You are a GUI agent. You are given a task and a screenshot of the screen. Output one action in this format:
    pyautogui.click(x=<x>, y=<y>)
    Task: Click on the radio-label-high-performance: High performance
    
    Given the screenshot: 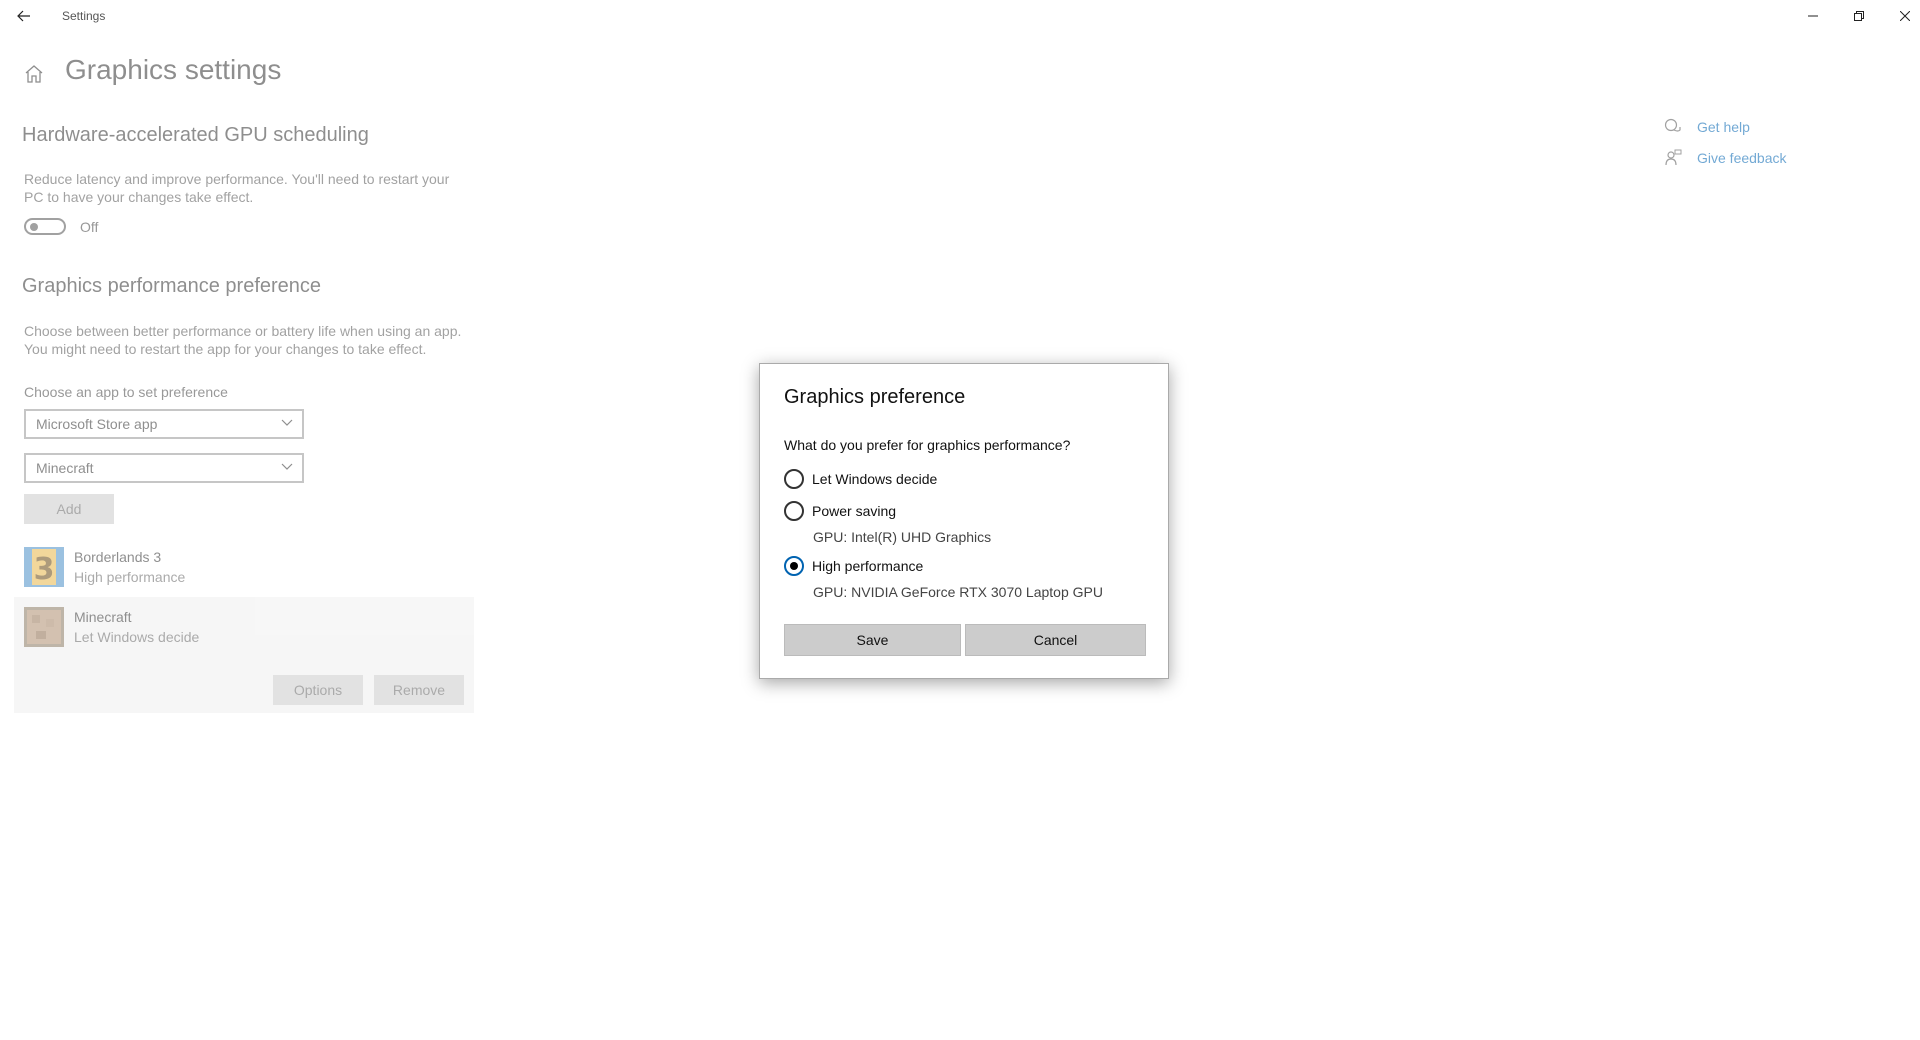 What is the action you would take?
    pyautogui.click(x=867, y=566)
    